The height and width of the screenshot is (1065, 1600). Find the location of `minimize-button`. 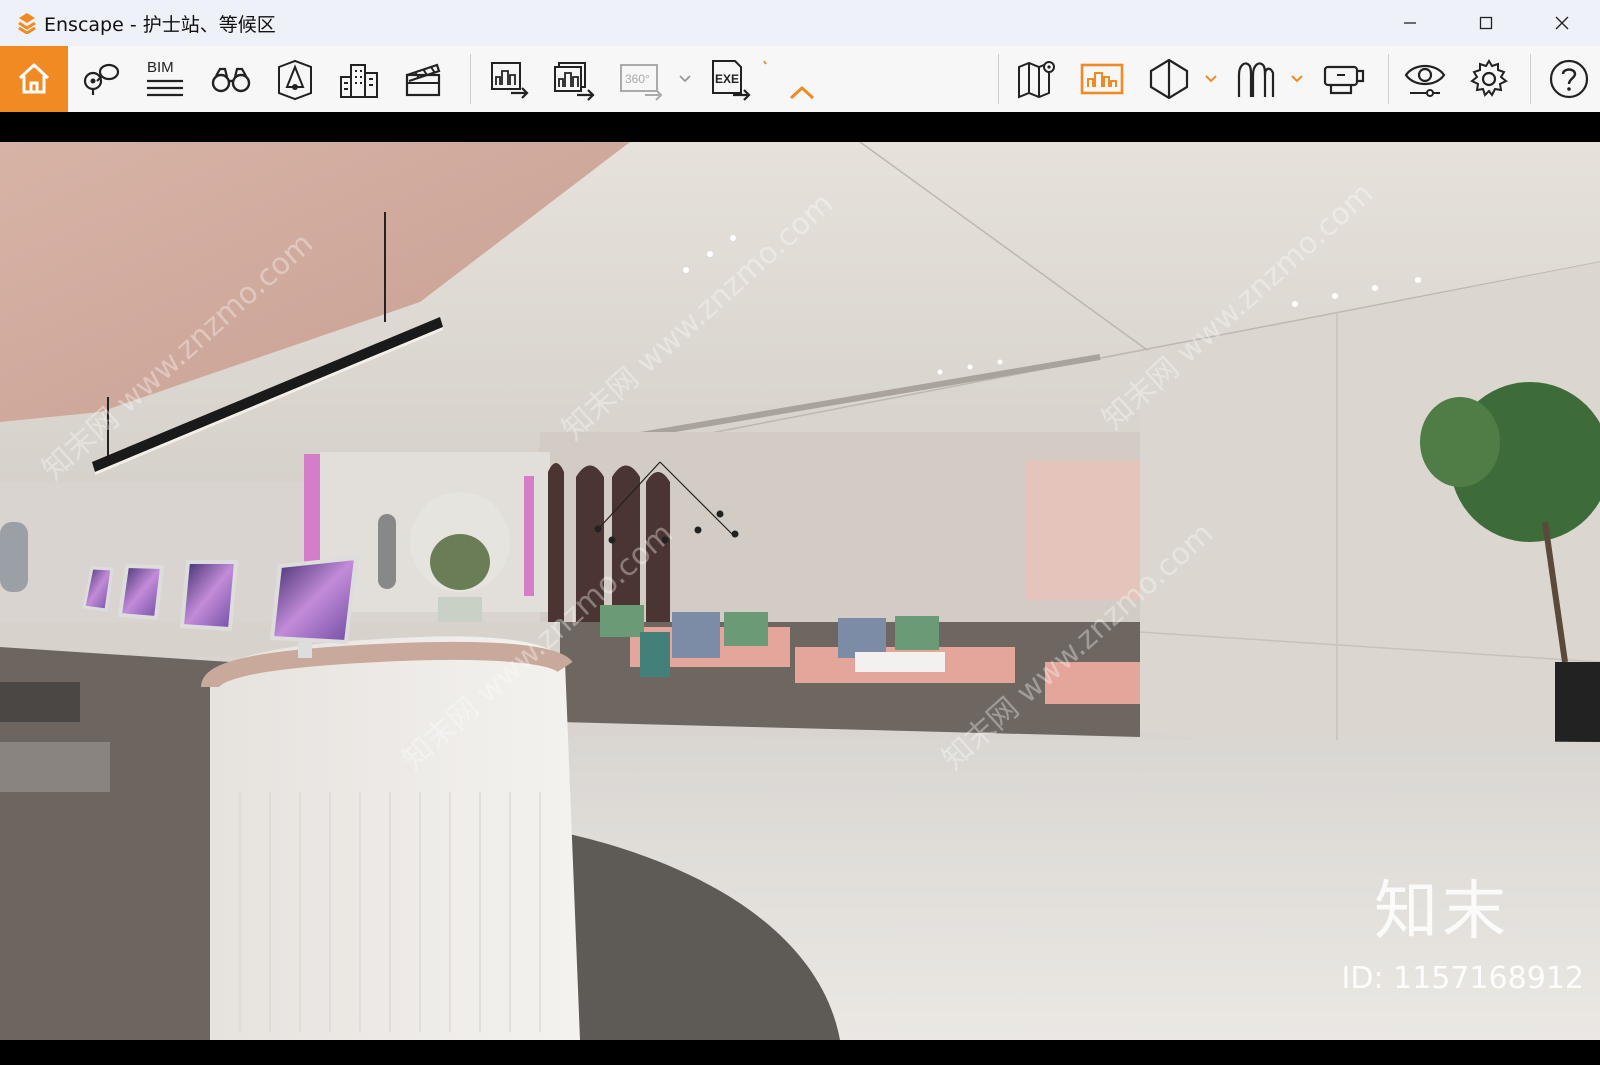

minimize-button is located at coordinates (1410, 23).